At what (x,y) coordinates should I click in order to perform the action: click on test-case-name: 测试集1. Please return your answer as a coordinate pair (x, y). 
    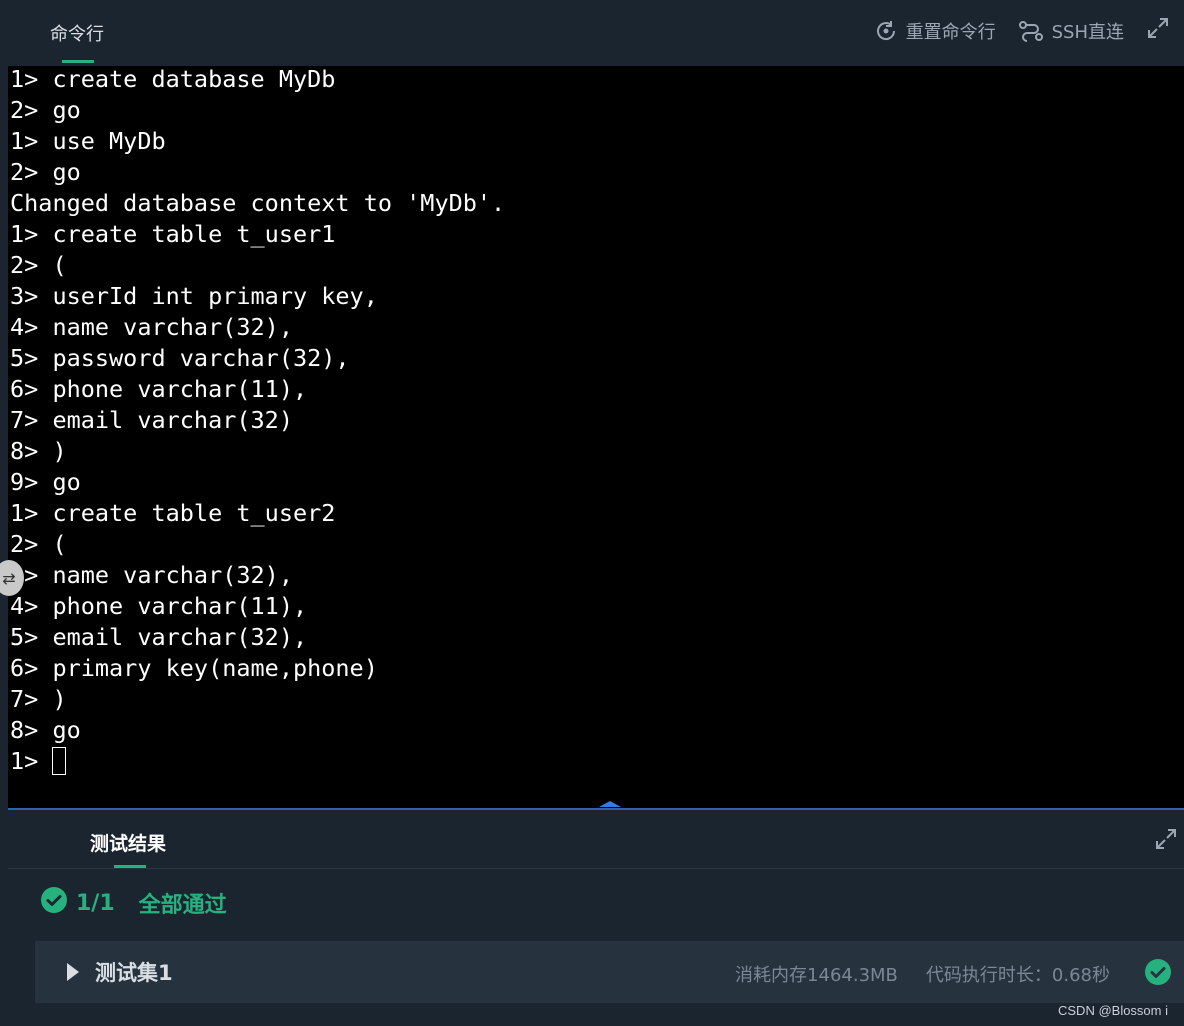
    Looking at the image, I should click on (134, 973).